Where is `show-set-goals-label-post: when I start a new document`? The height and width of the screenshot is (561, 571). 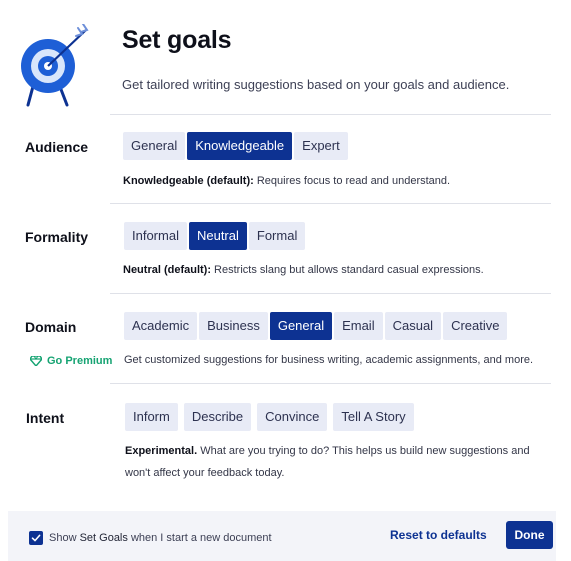
show-set-goals-label-post: when I start a new document is located at coordinates (199, 538).